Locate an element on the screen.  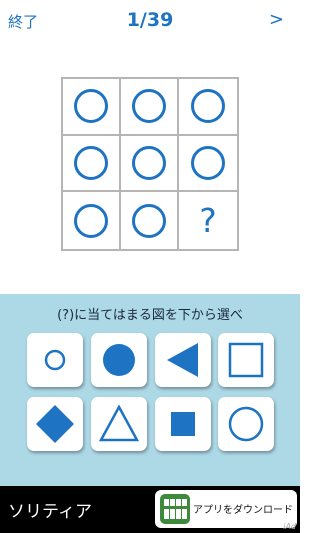
ad-title: ソリティア is located at coordinates (50, 512).